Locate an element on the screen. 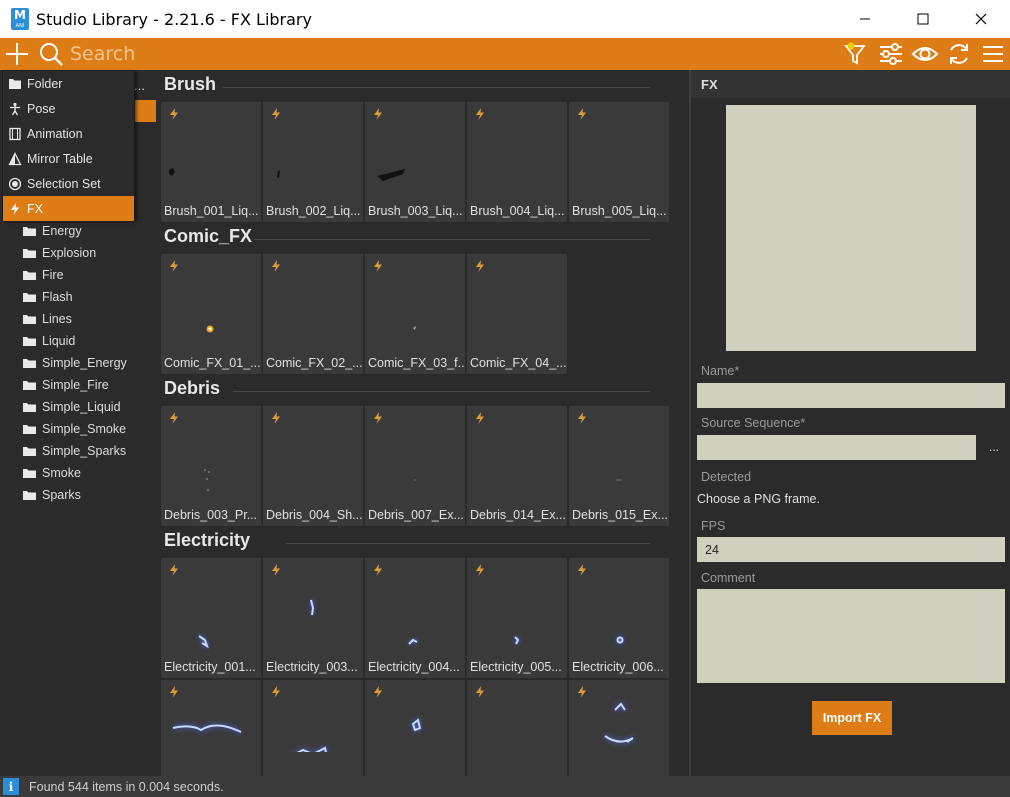 This screenshot has width=1010, height=797. menu-item-selection-set: Selection Set is located at coordinates (68, 183).